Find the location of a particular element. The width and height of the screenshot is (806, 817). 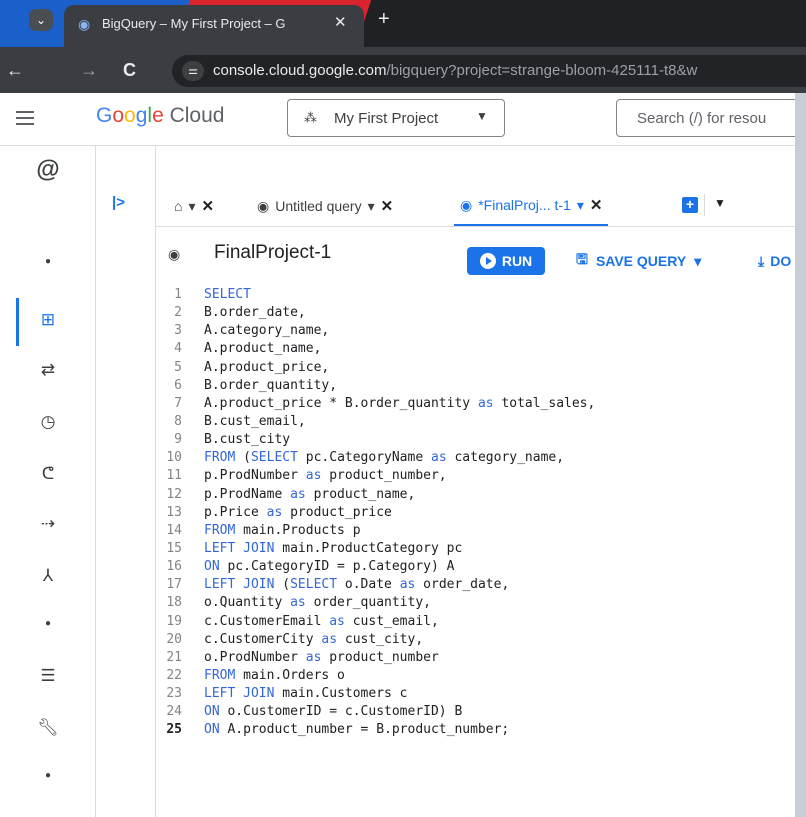

line-number: 14 is located at coordinates (174, 530).